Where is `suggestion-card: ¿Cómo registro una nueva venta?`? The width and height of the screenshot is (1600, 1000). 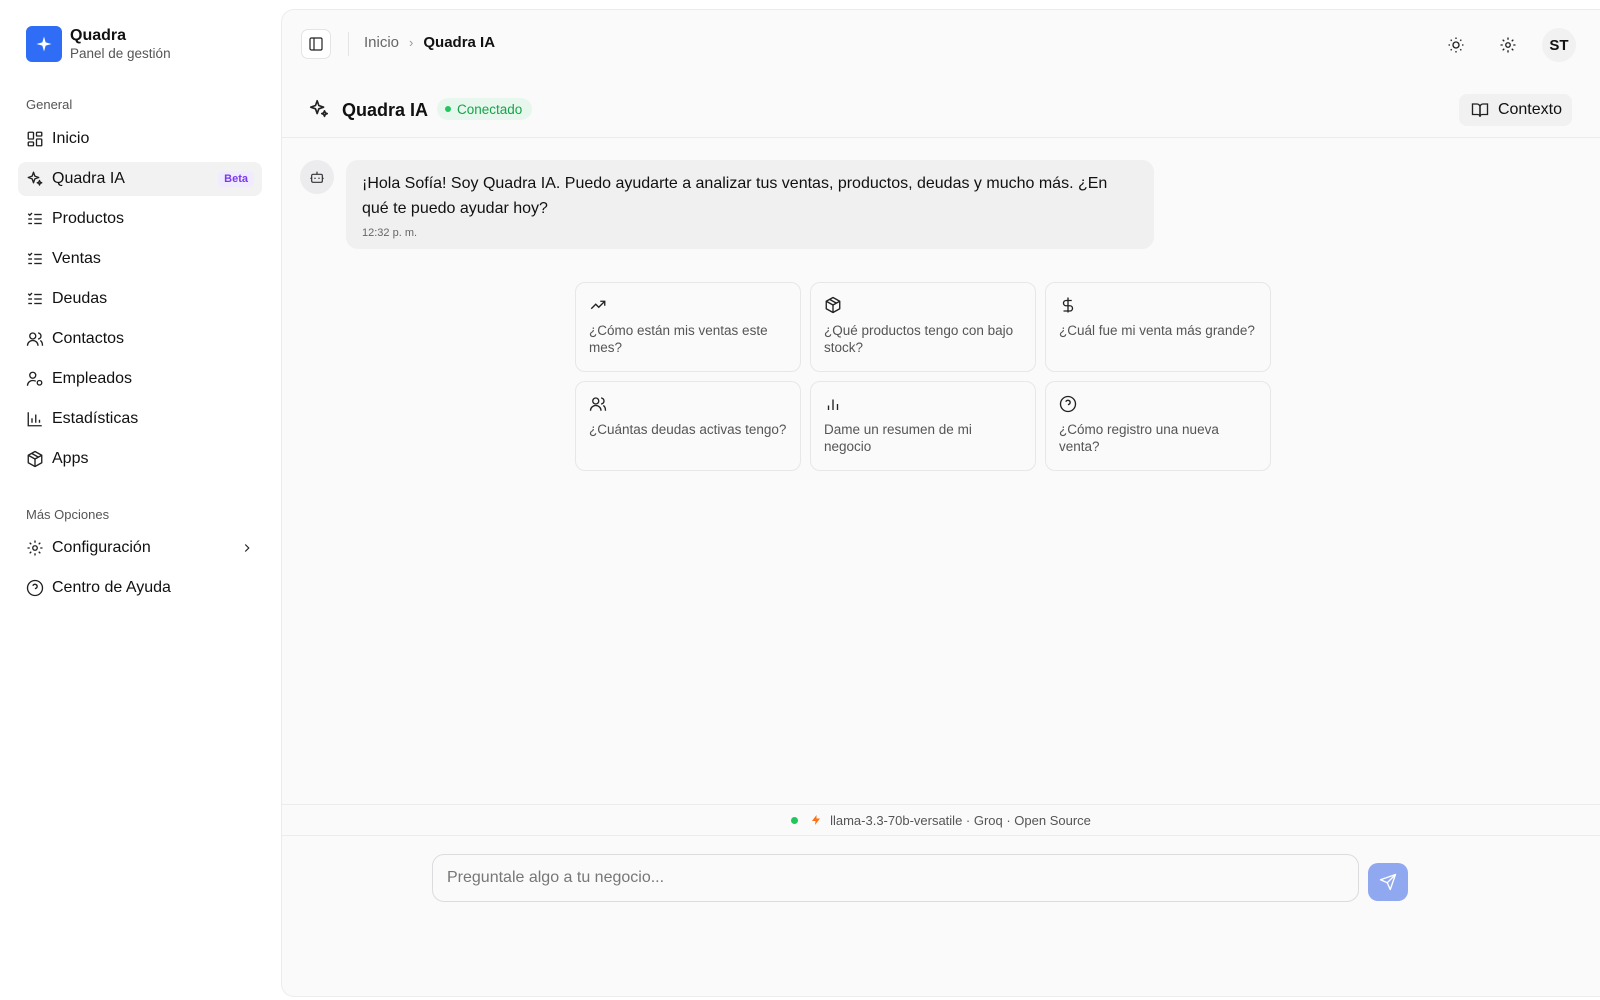 suggestion-card: ¿Cómo registro una nueva venta? is located at coordinates (1158, 426).